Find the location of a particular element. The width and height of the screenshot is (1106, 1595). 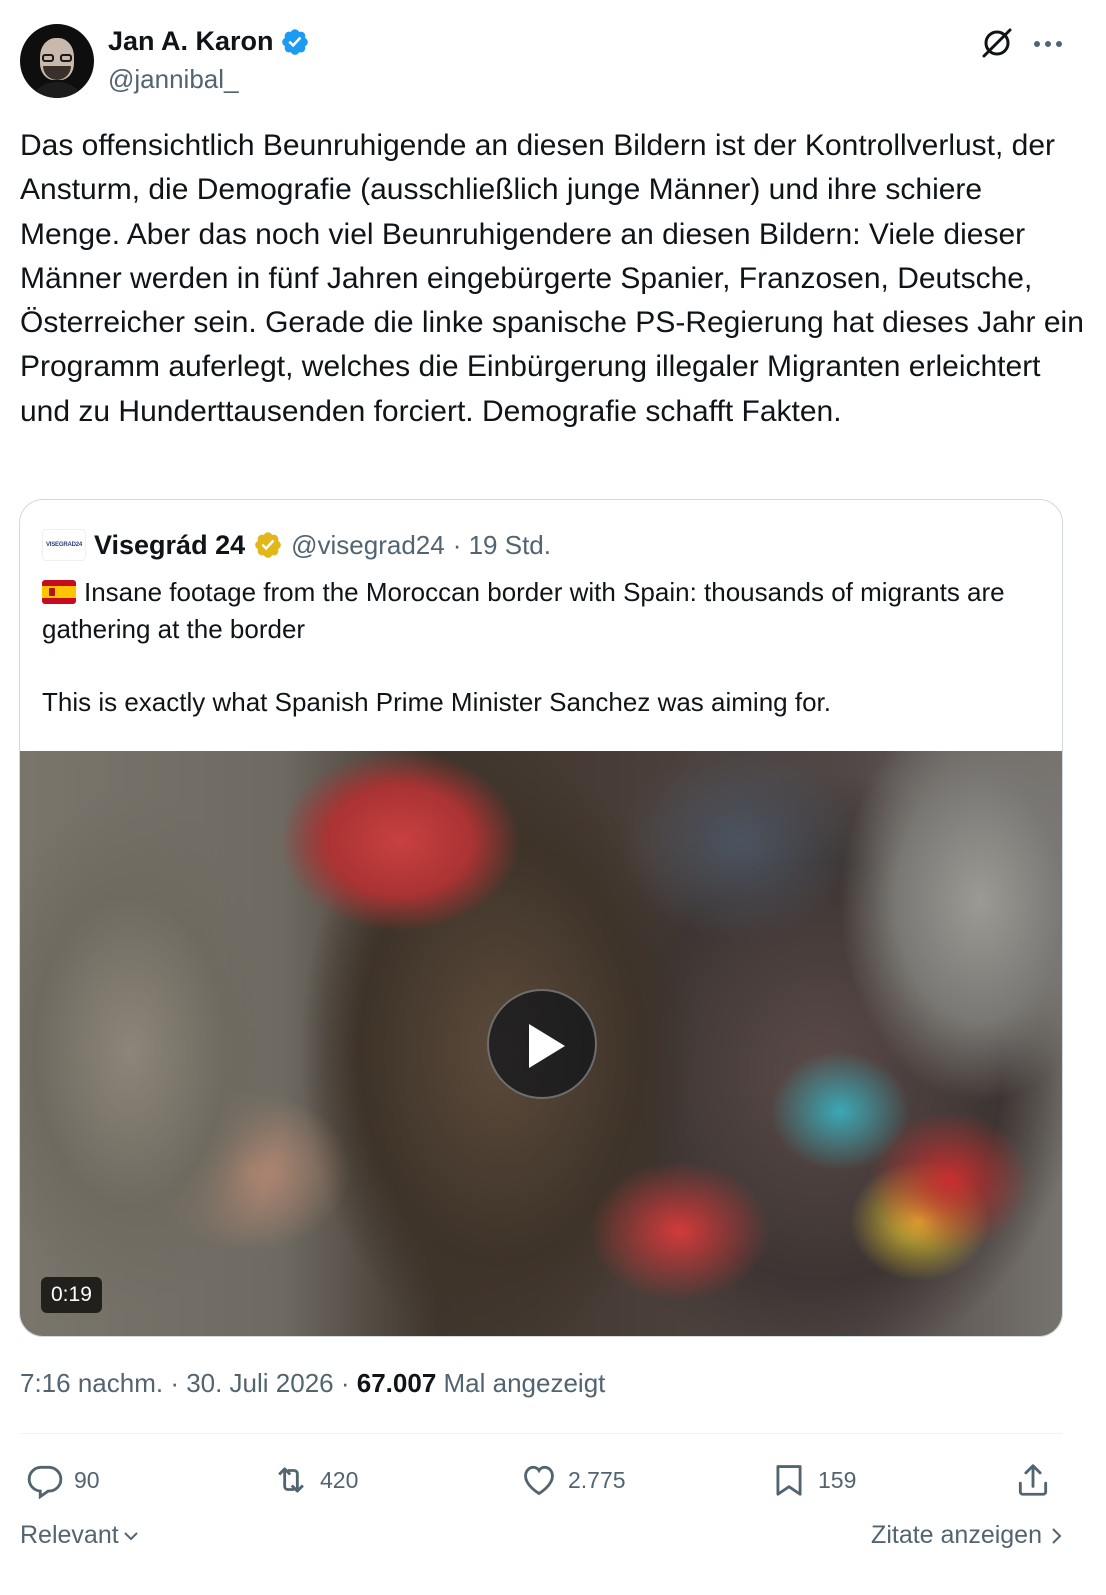

like-count: 2.775 is located at coordinates (597, 1479).